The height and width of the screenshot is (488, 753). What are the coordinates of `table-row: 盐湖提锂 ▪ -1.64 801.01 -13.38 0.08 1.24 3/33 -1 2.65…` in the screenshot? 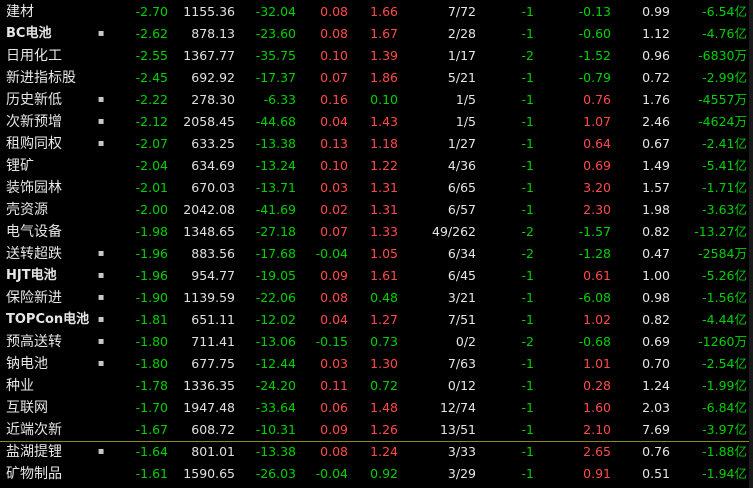 It's located at (376, 452).